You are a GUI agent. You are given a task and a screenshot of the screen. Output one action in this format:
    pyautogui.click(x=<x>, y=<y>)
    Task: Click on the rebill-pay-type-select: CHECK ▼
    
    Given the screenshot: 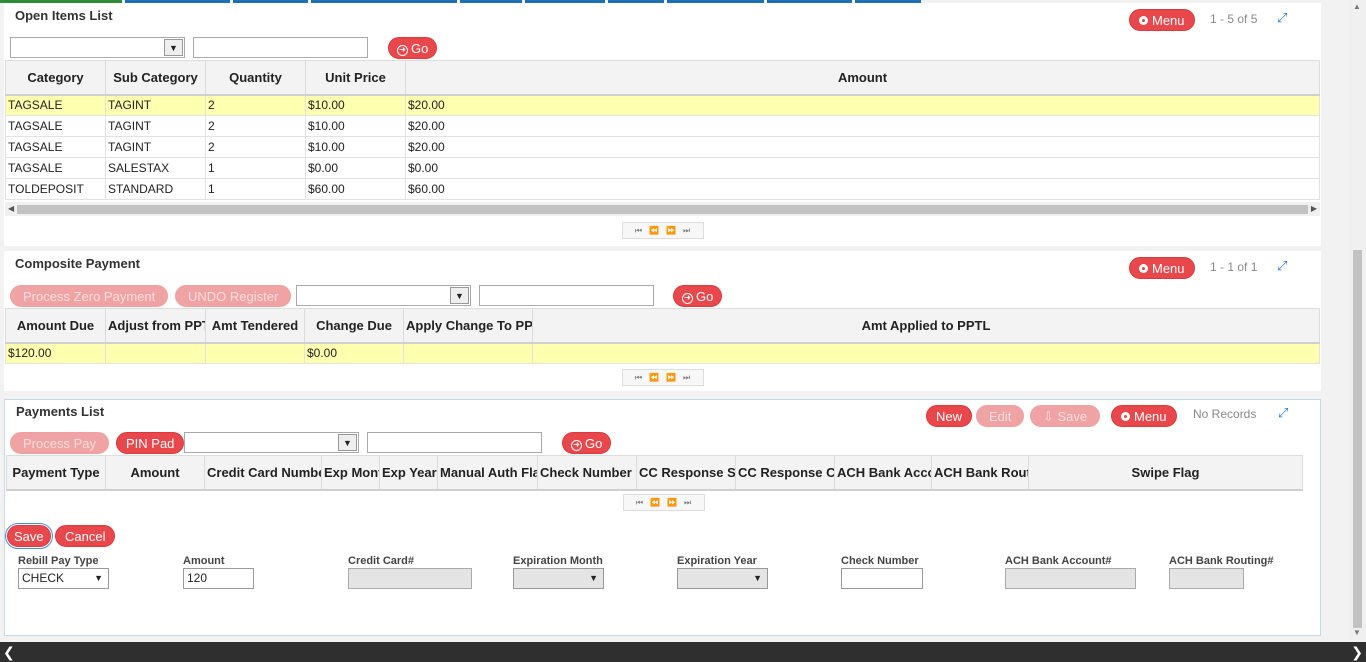 What is the action you would take?
    pyautogui.click(x=63, y=578)
    